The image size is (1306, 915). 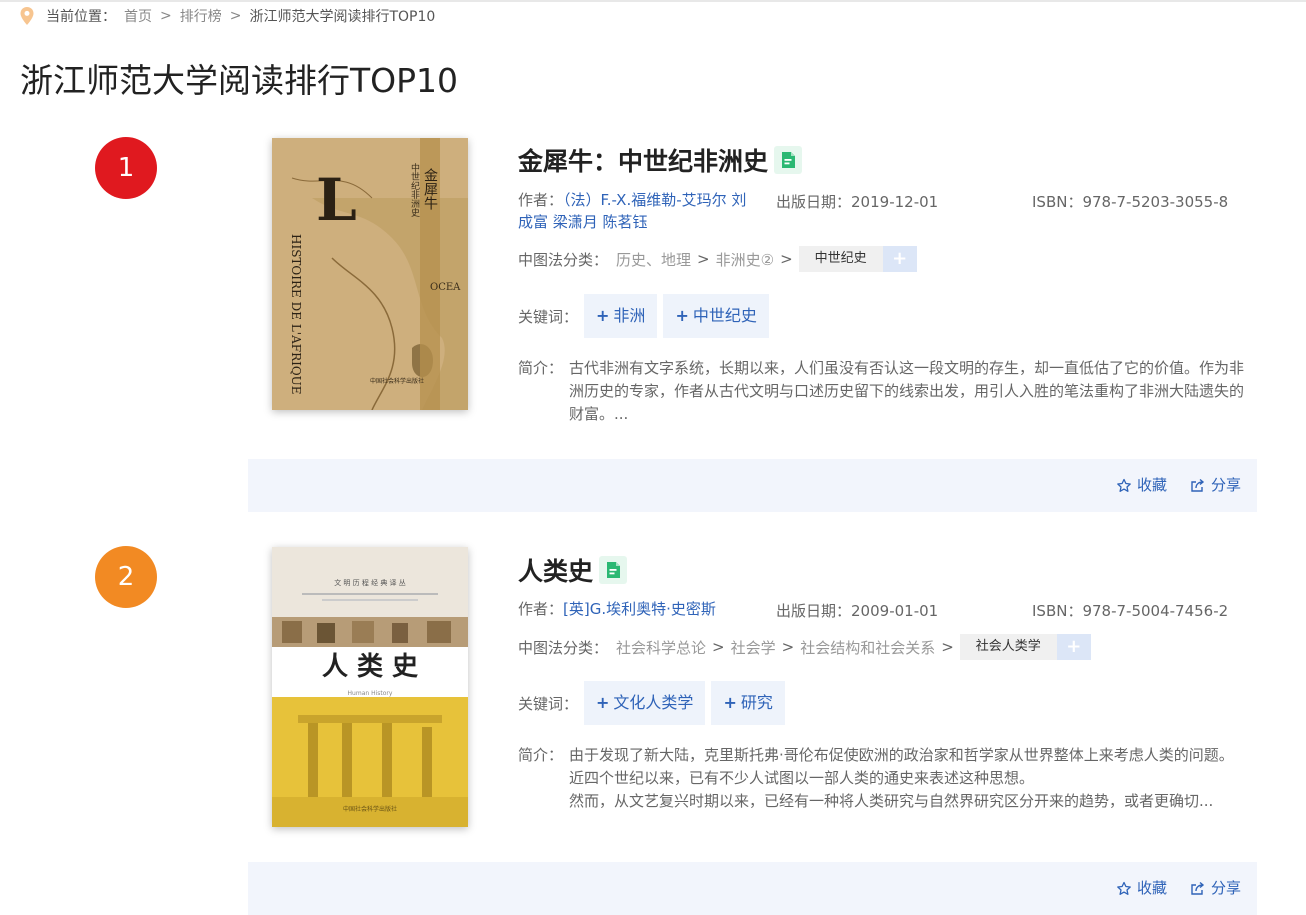 I want to click on cover-subtitle-vertical: 中世纪非洲史, so click(x=414, y=190).